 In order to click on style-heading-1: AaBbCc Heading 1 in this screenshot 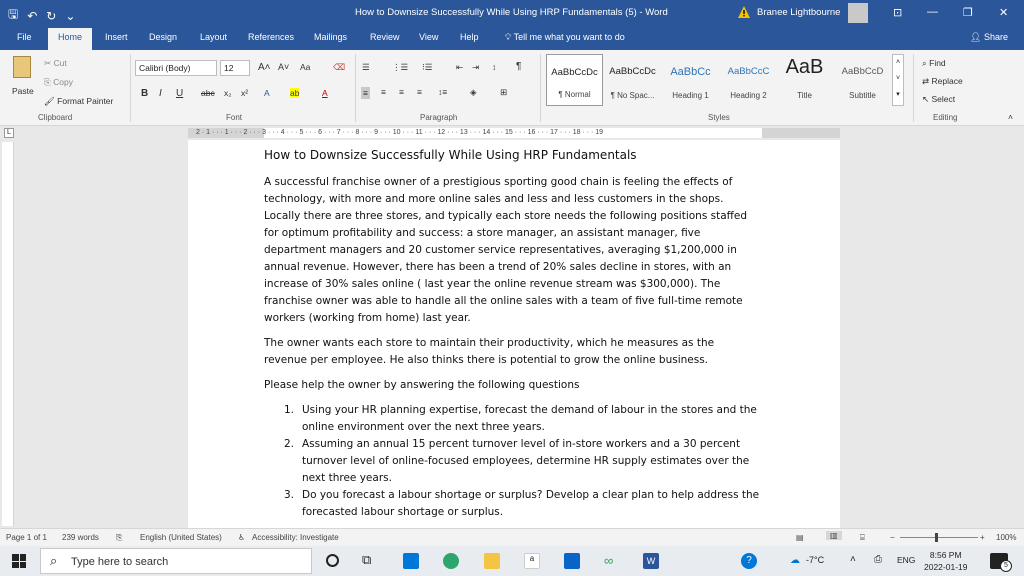, I will do `click(690, 80)`.